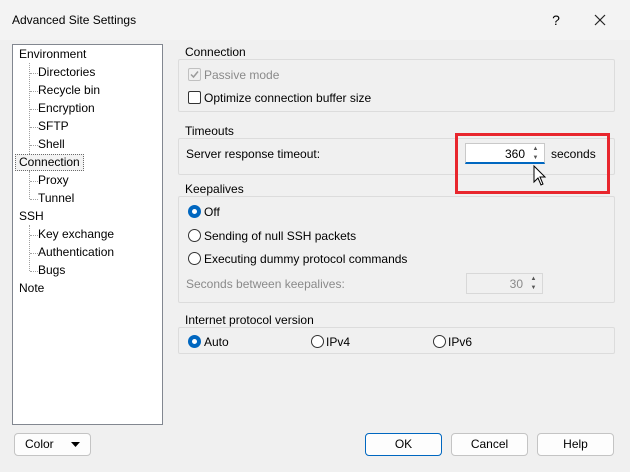  Describe the element at coordinates (66, 72) in the screenshot. I see `tree-item-directories: Directories` at that location.